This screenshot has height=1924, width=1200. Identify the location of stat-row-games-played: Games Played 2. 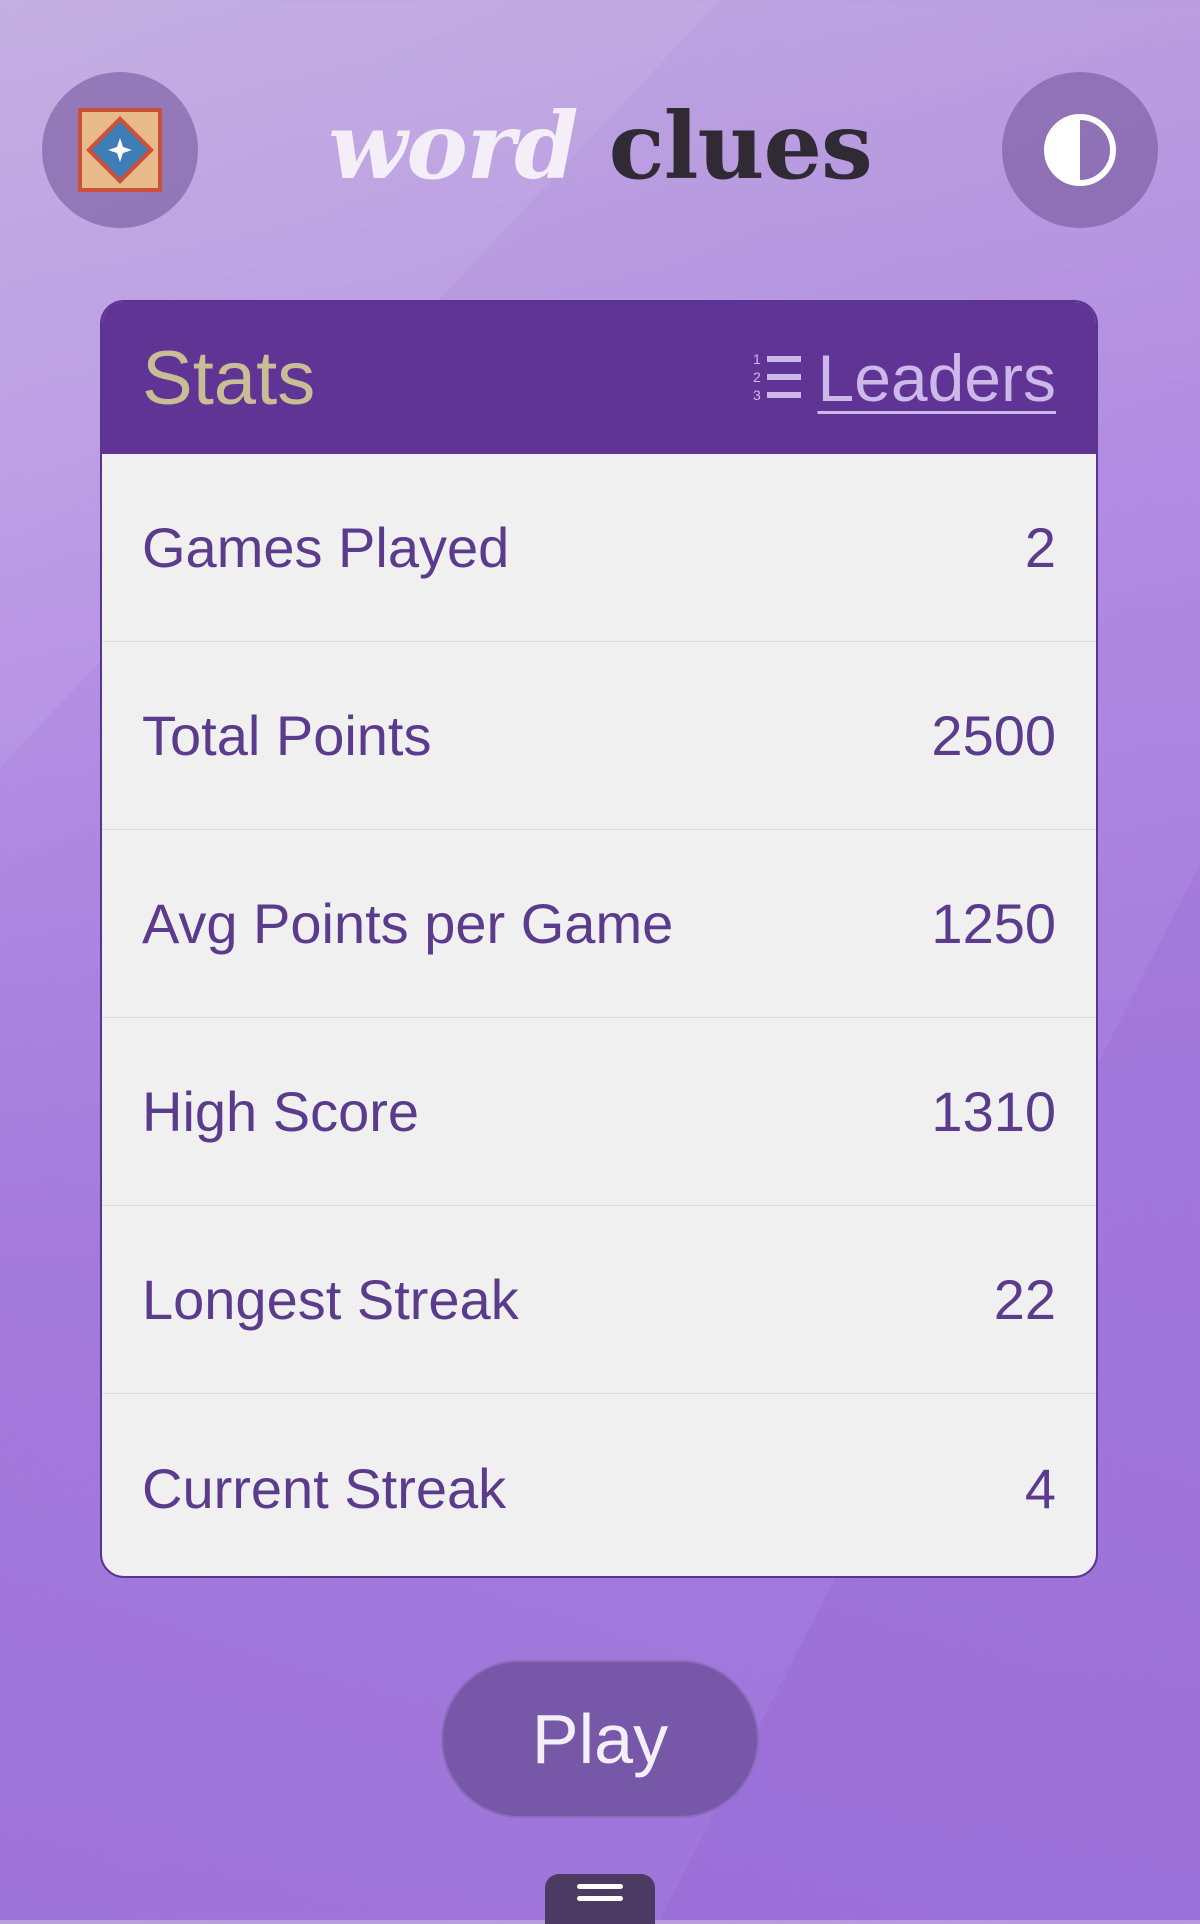
(599, 548).